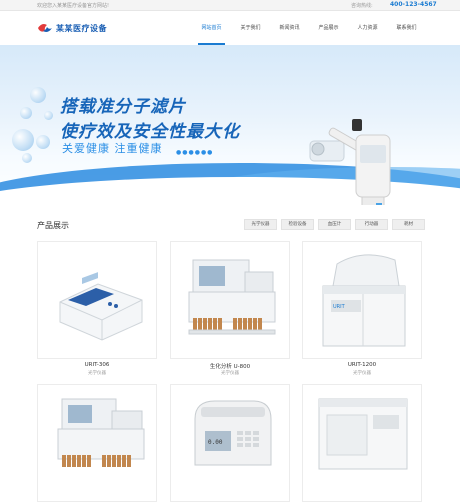 The image size is (460, 503). I want to click on product-name: URIT-1200, so click(362, 365).